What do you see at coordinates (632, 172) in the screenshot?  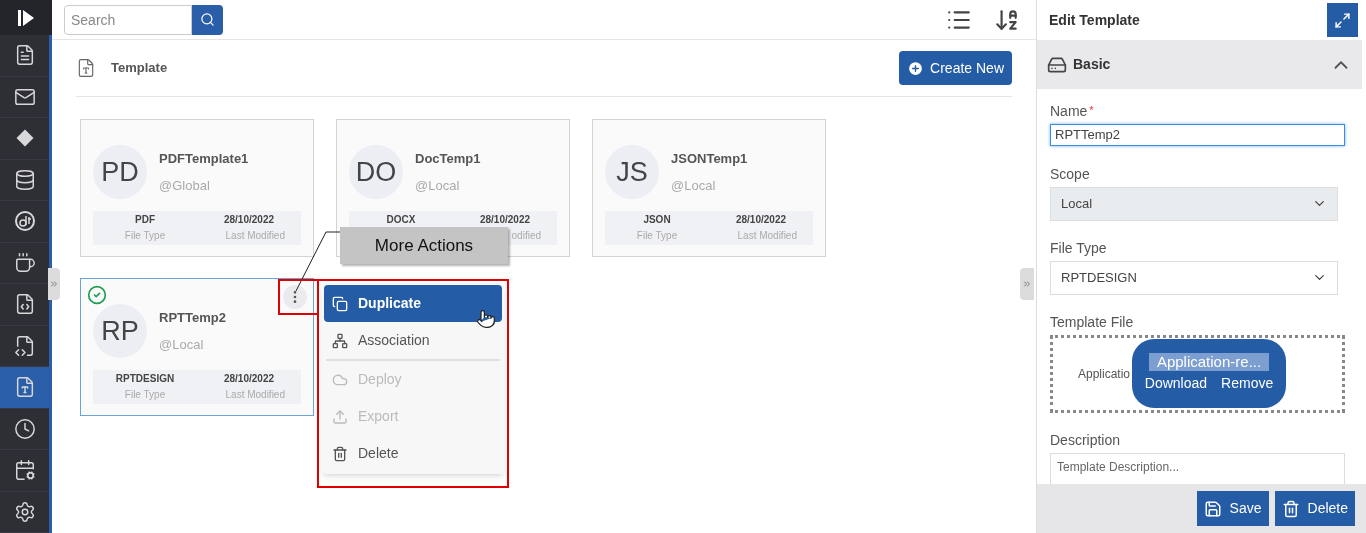 I see `avatar-initials: JS` at bounding box center [632, 172].